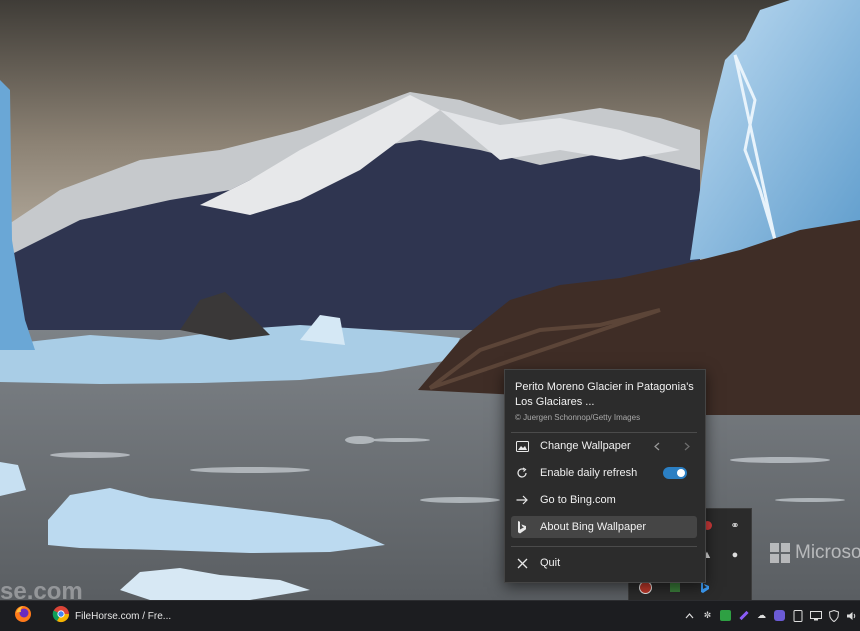  What do you see at coordinates (522, 500) in the screenshot?
I see `arrow-right-icon` at bounding box center [522, 500].